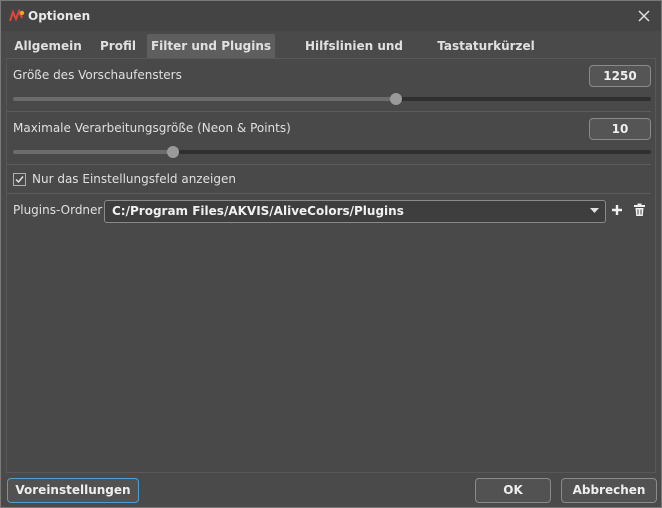 The width and height of the screenshot is (662, 508). What do you see at coordinates (172, 152) in the screenshot?
I see `max-processing-slider-thumb` at bounding box center [172, 152].